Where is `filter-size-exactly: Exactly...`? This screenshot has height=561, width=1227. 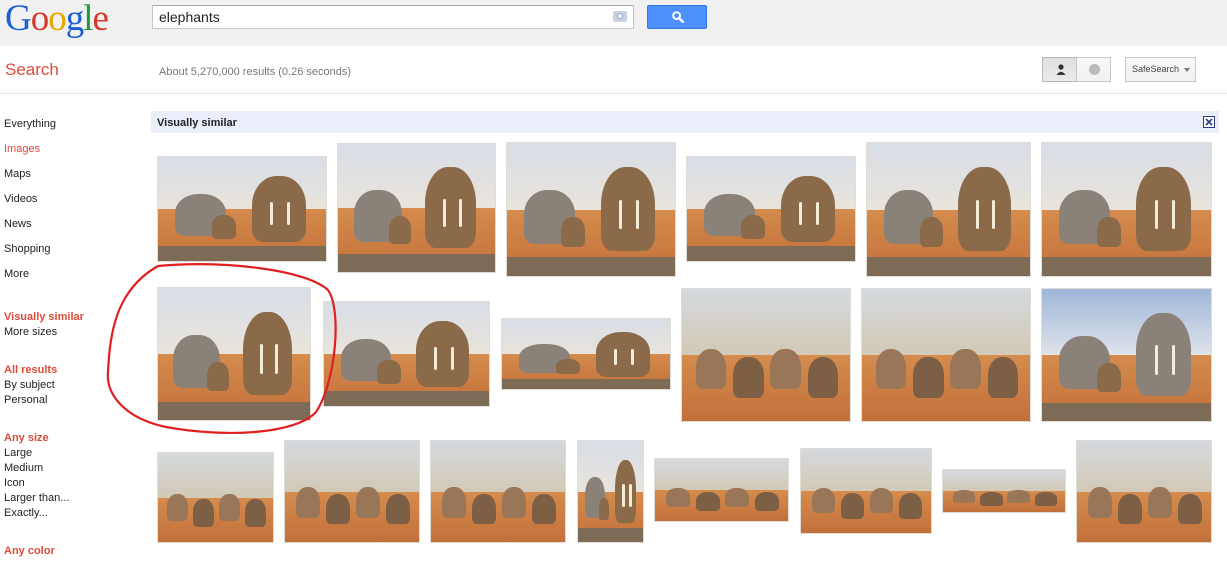
filter-size-exactly: Exactly... is located at coordinates (26, 513).